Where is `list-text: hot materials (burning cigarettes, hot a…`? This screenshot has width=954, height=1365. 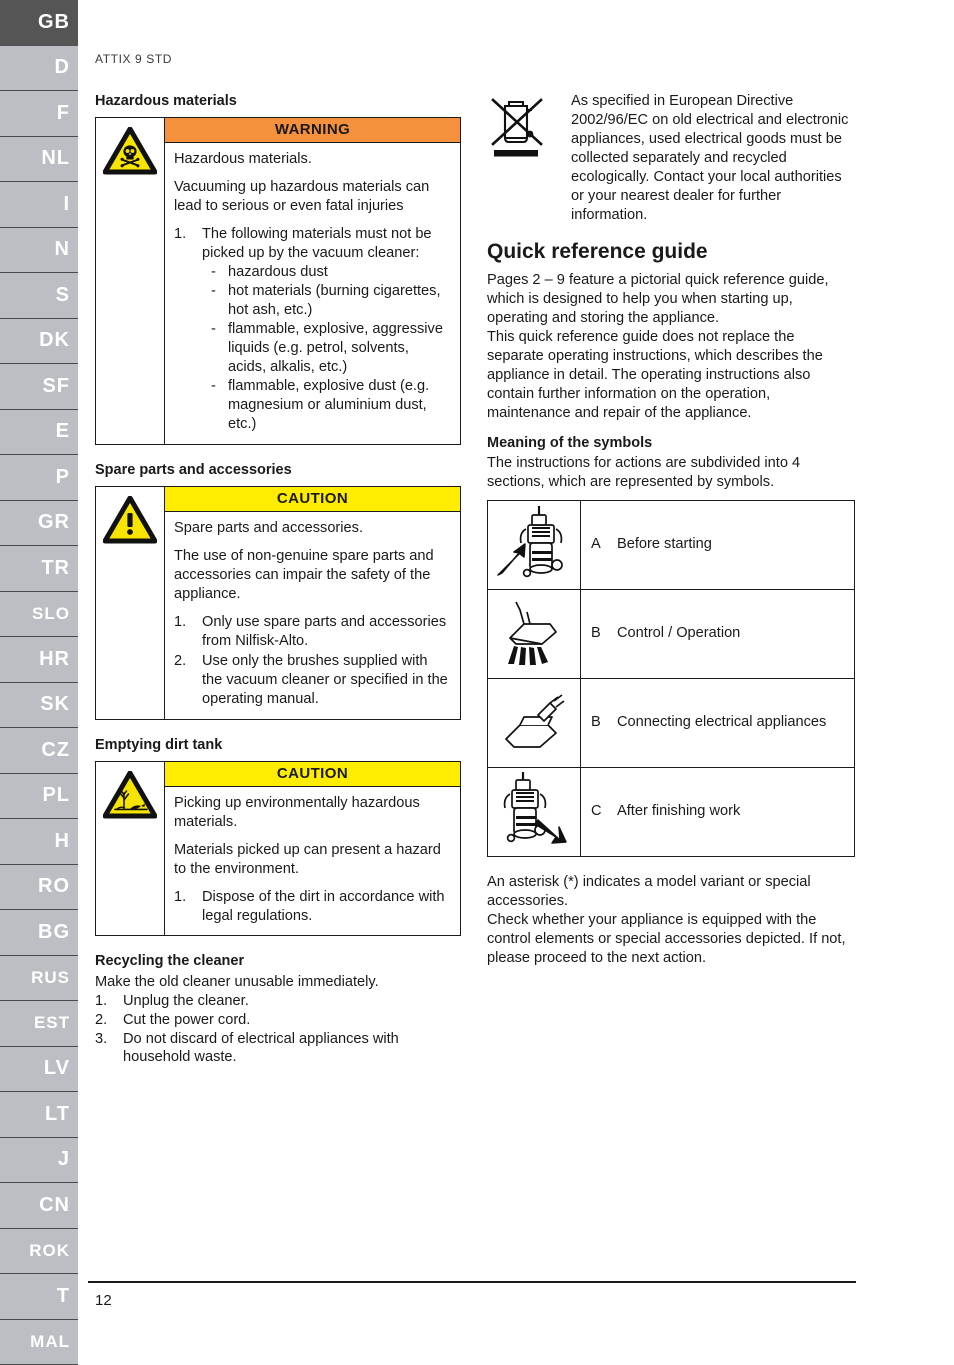
list-text: hot materials (burning cigarettes, hot a… is located at coordinates (334, 300).